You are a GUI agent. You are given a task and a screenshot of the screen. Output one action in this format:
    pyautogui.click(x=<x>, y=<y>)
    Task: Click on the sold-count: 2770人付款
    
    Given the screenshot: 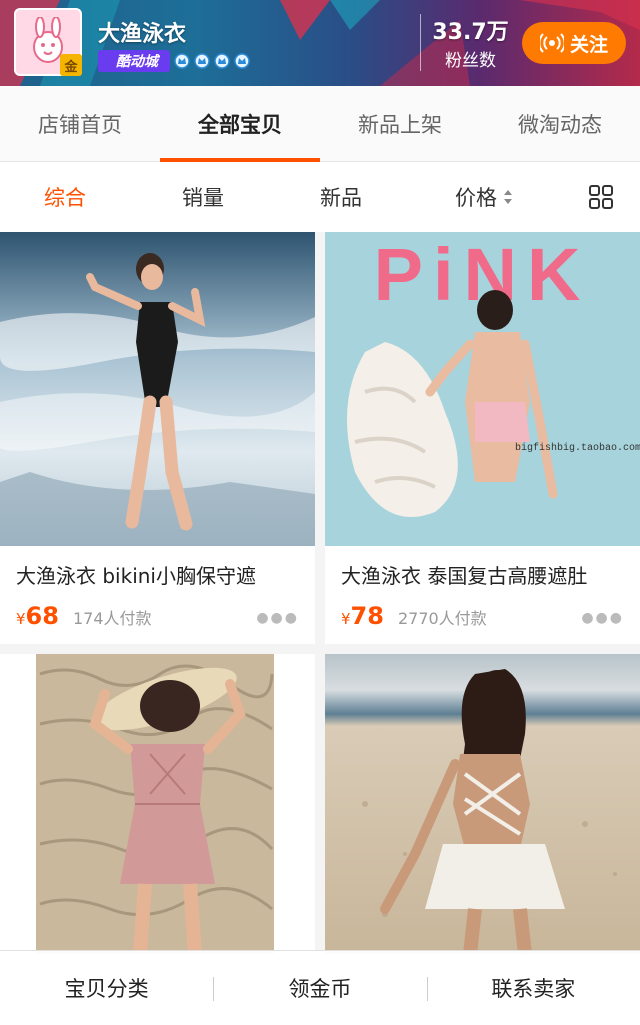 What is the action you would take?
    pyautogui.click(x=442, y=618)
    